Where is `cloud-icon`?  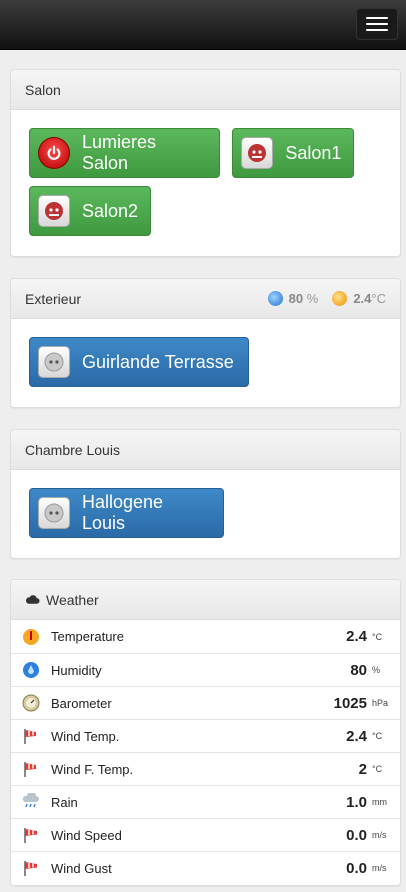
cloud-icon is located at coordinates (32, 599).